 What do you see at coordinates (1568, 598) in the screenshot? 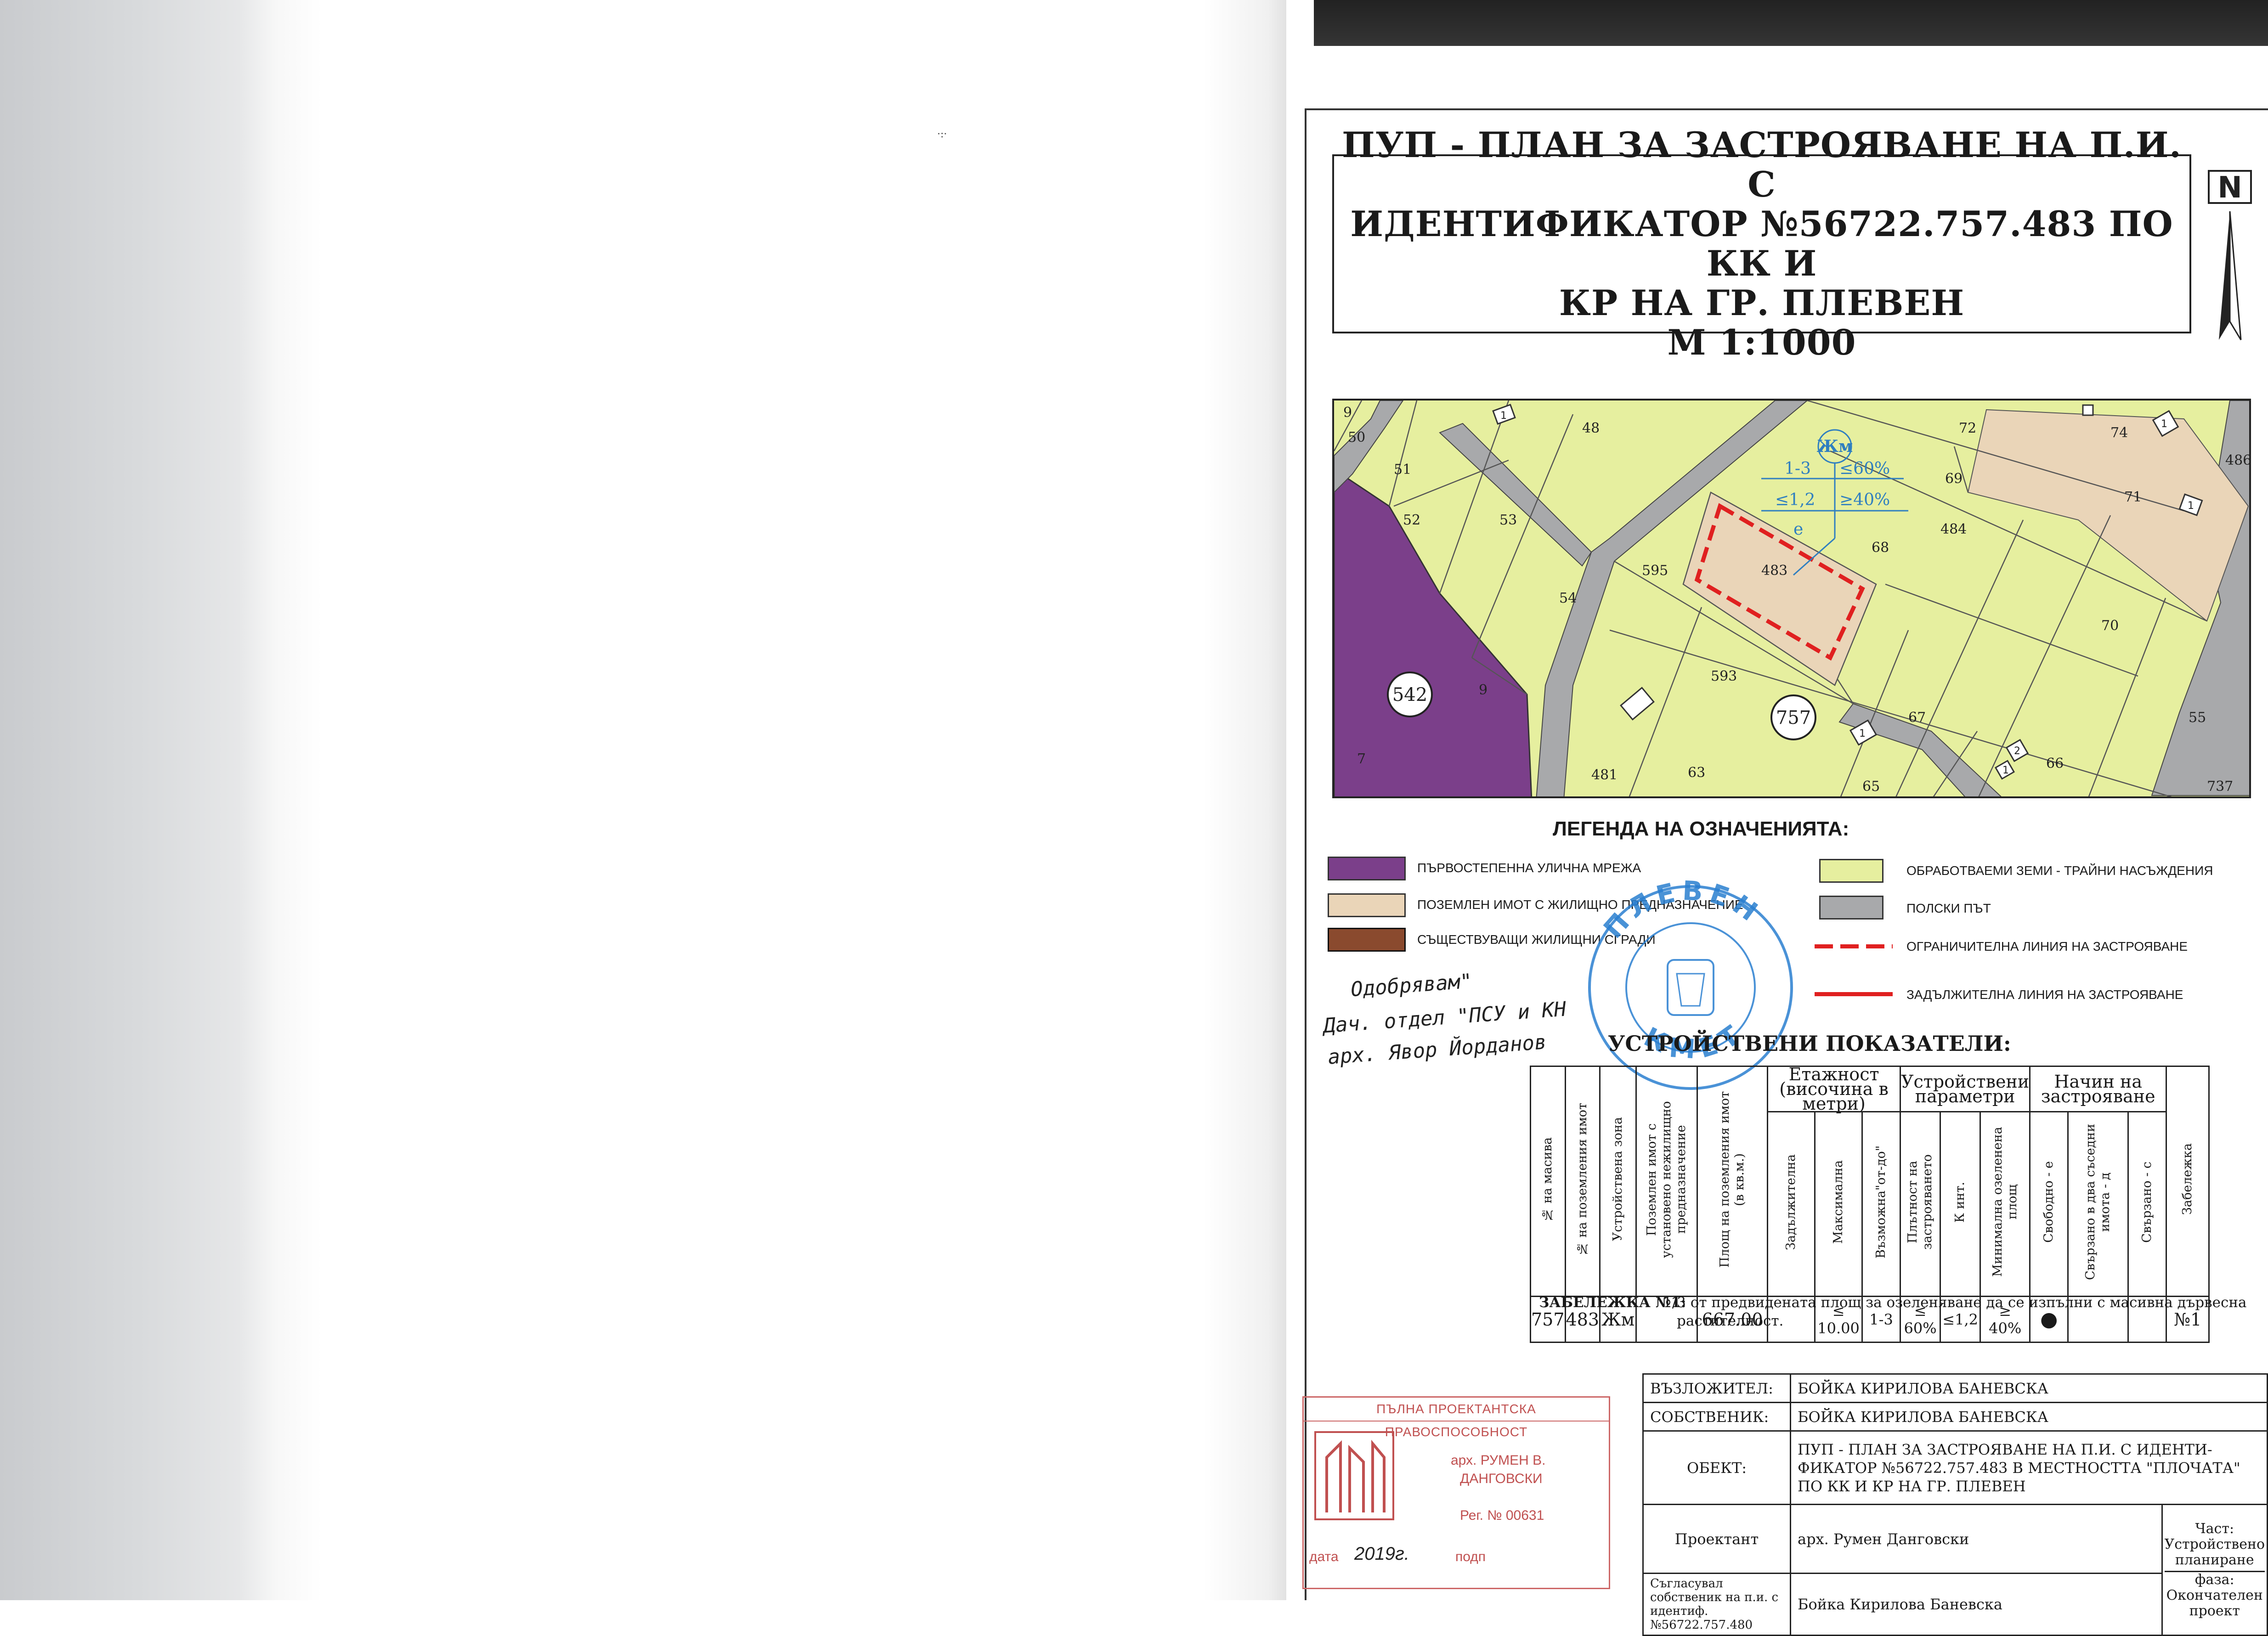
I see `lot-54: 54` at bounding box center [1568, 598].